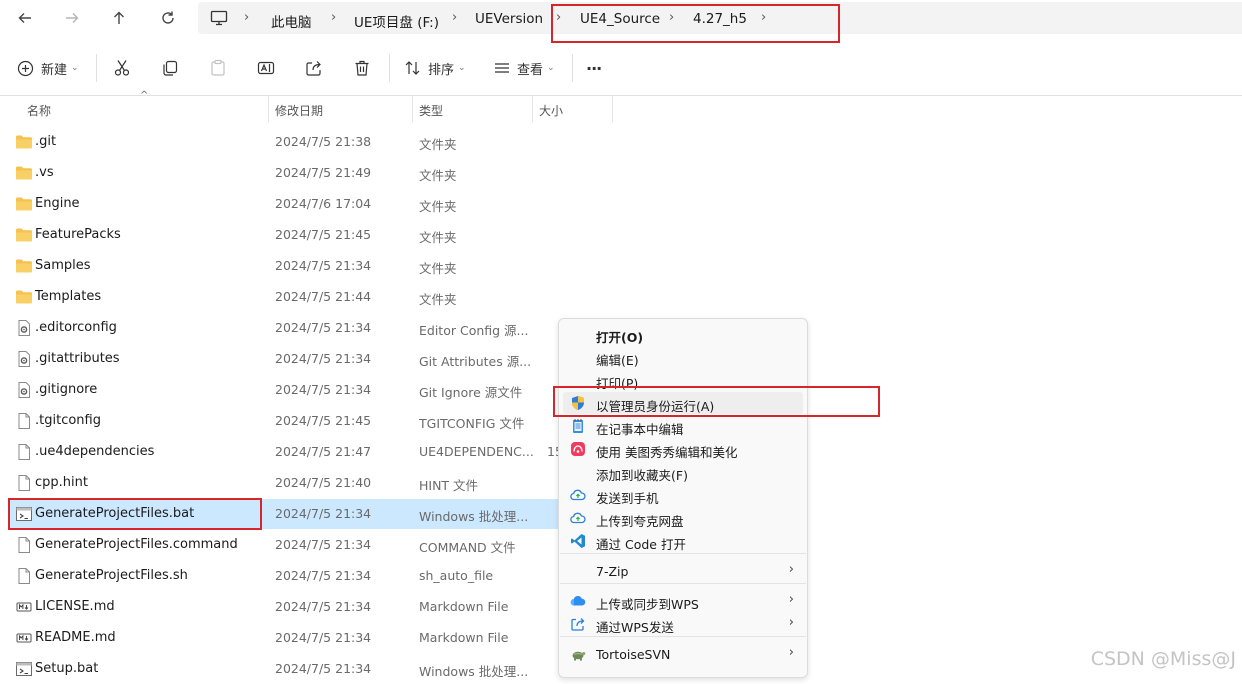  What do you see at coordinates (299, 115) in the screenshot?
I see `column-header-date: 修改日期` at bounding box center [299, 115].